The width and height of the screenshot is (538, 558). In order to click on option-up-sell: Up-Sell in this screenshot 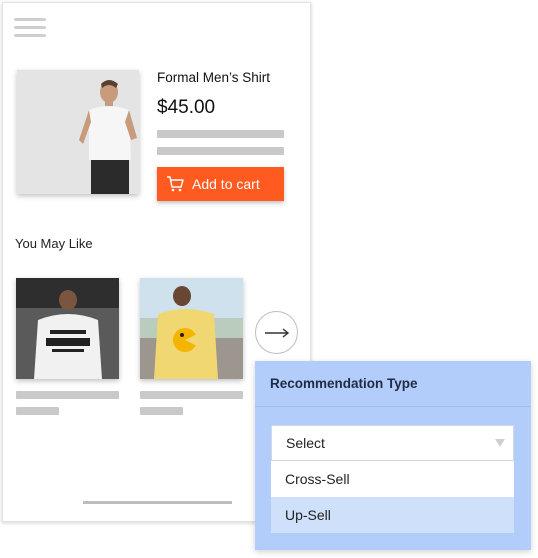, I will do `click(392, 515)`.